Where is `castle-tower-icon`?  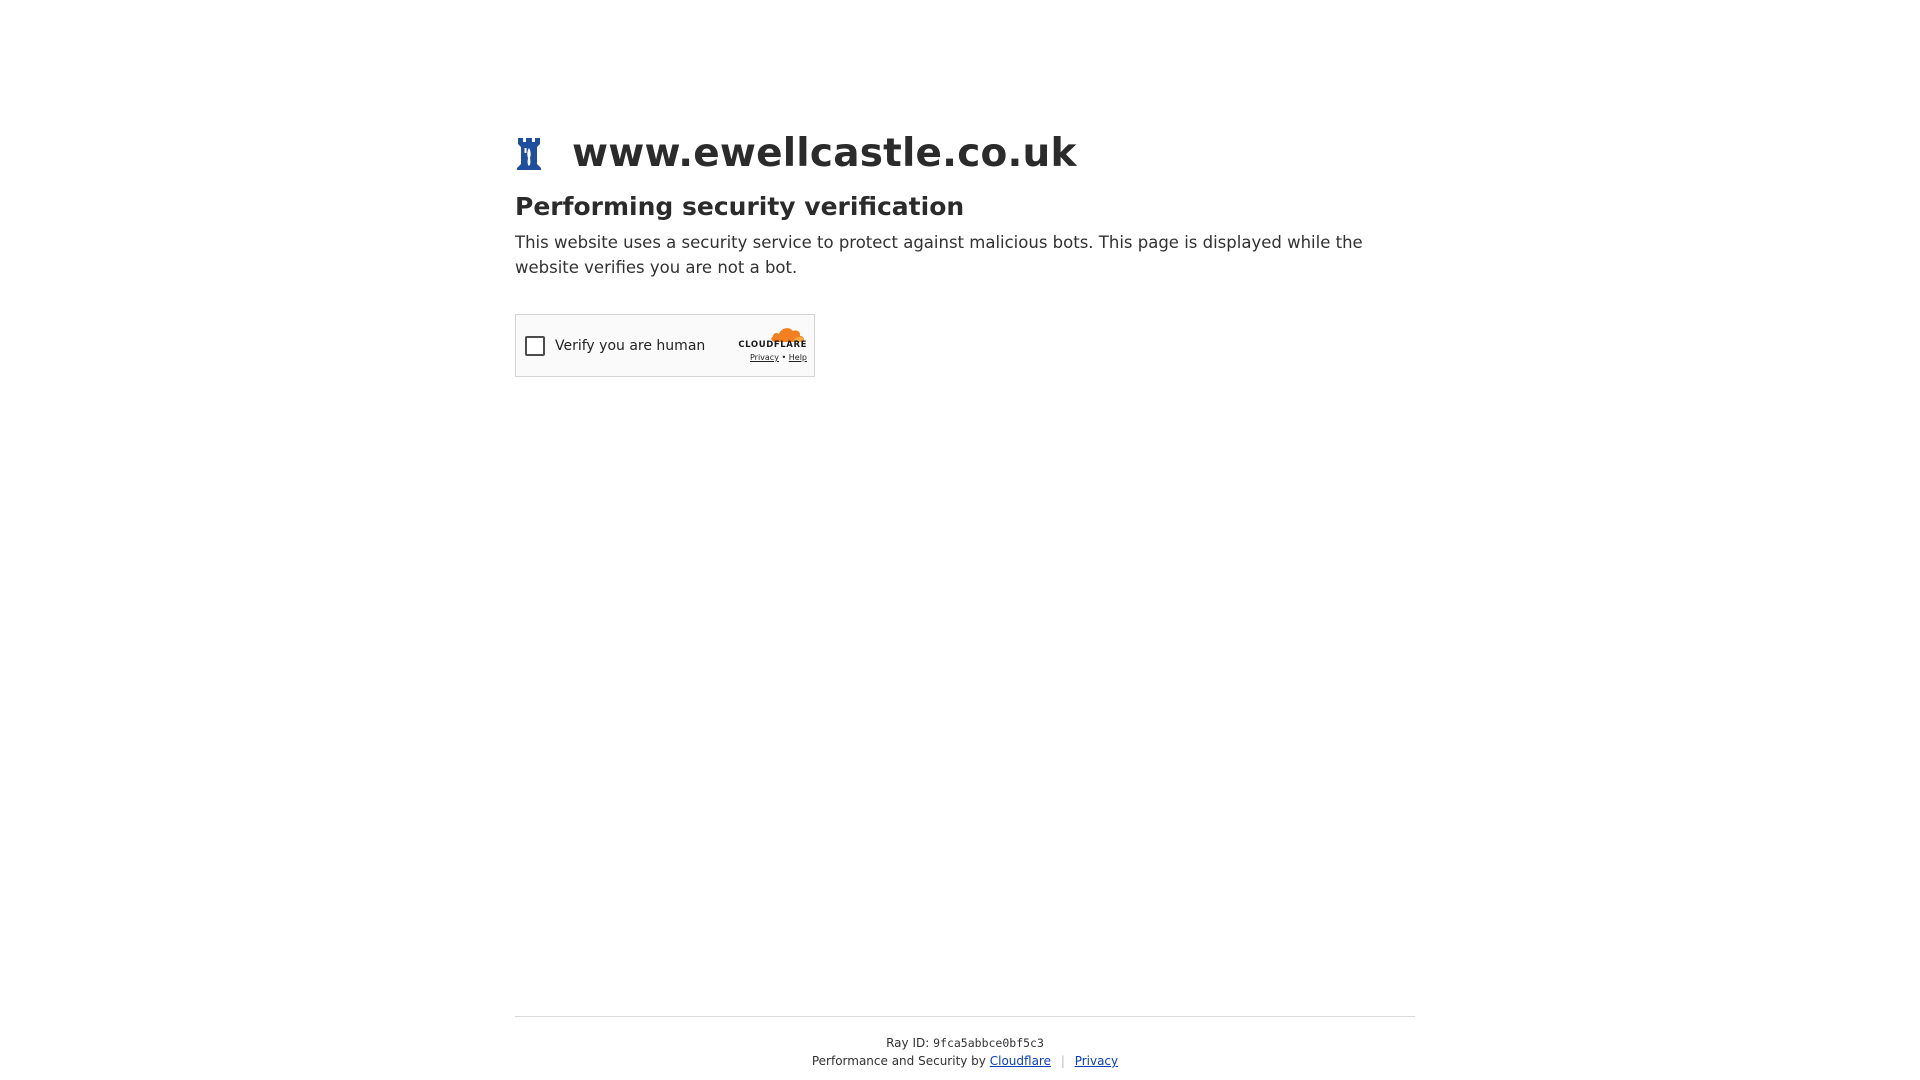
castle-tower-icon is located at coordinates (529, 153).